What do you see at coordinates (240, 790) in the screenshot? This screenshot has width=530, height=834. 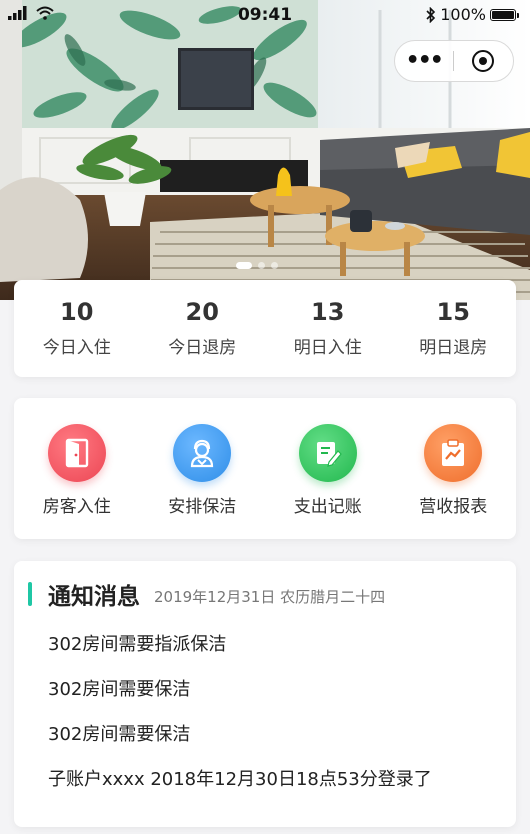 I see `notice-item: 子账户xxxx 2018年12月30日18点53分登录了` at bounding box center [240, 790].